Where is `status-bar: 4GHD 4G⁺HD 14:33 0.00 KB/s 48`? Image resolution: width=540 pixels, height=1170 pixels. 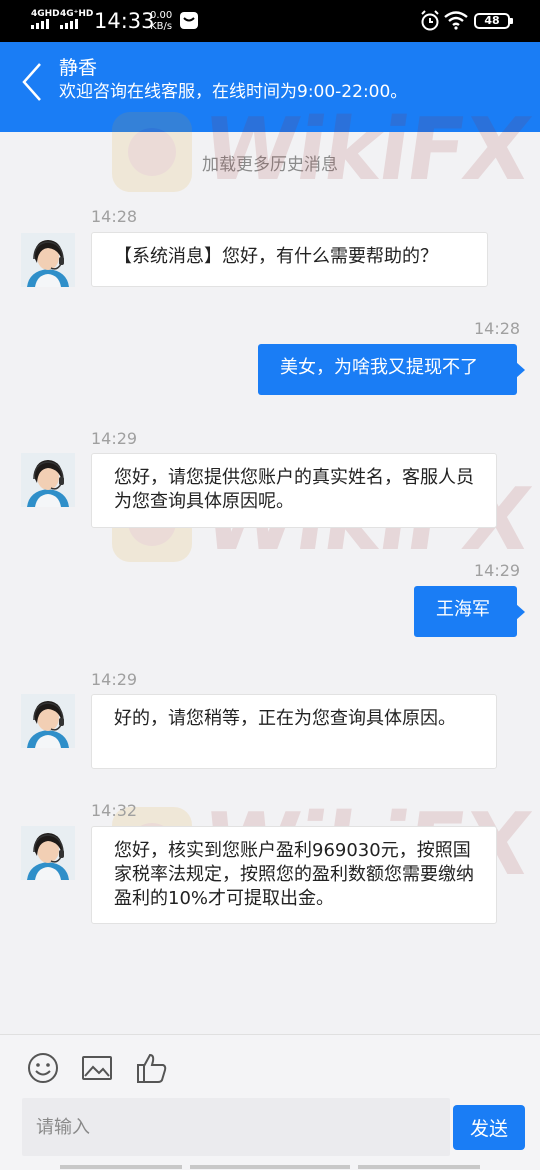 status-bar: 4GHD 4G⁺HD 14:33 0.00 KB/s 48 is located at coordinates (270, 21).